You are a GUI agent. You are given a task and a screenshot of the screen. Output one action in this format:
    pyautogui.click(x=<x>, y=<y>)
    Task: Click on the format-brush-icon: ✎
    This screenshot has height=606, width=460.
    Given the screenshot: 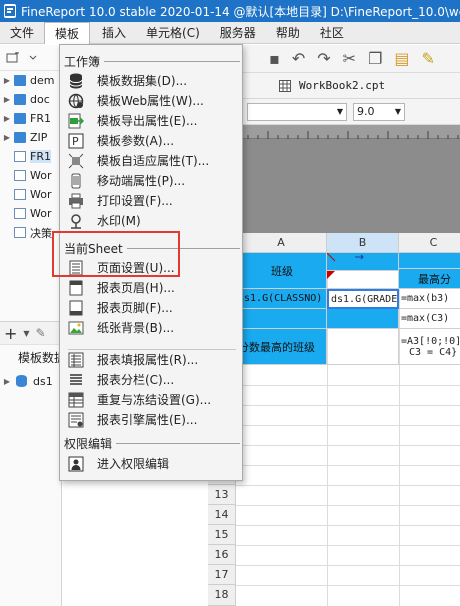 What is the action you would take?
    pyautogui.click(x=428, y=58)
    